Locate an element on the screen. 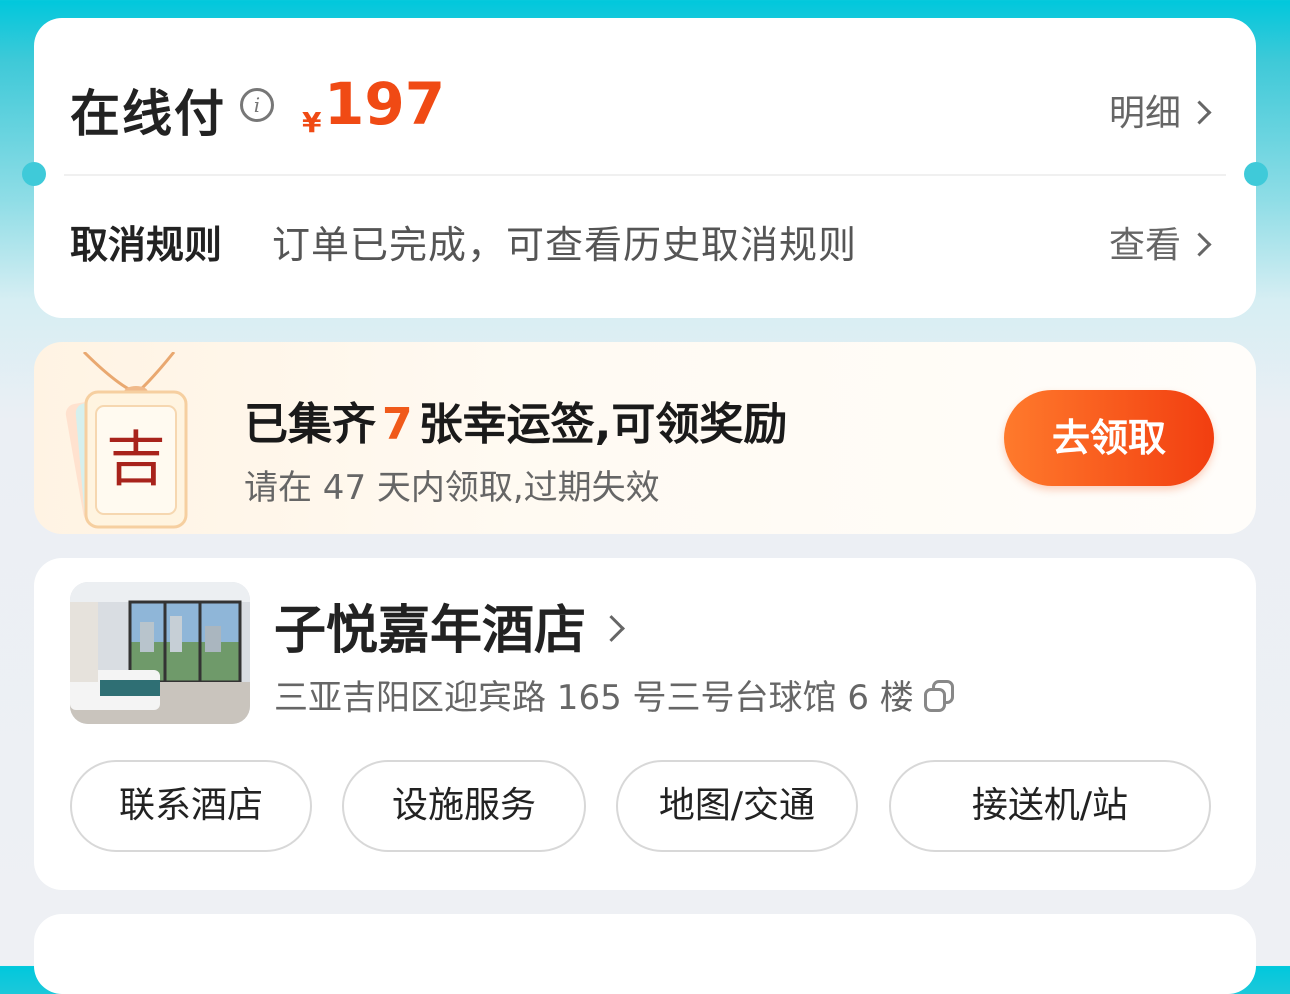 The width and height of the screenshot is (1290, 994). payment-amount: 197 is located at coordinates (385, 104).